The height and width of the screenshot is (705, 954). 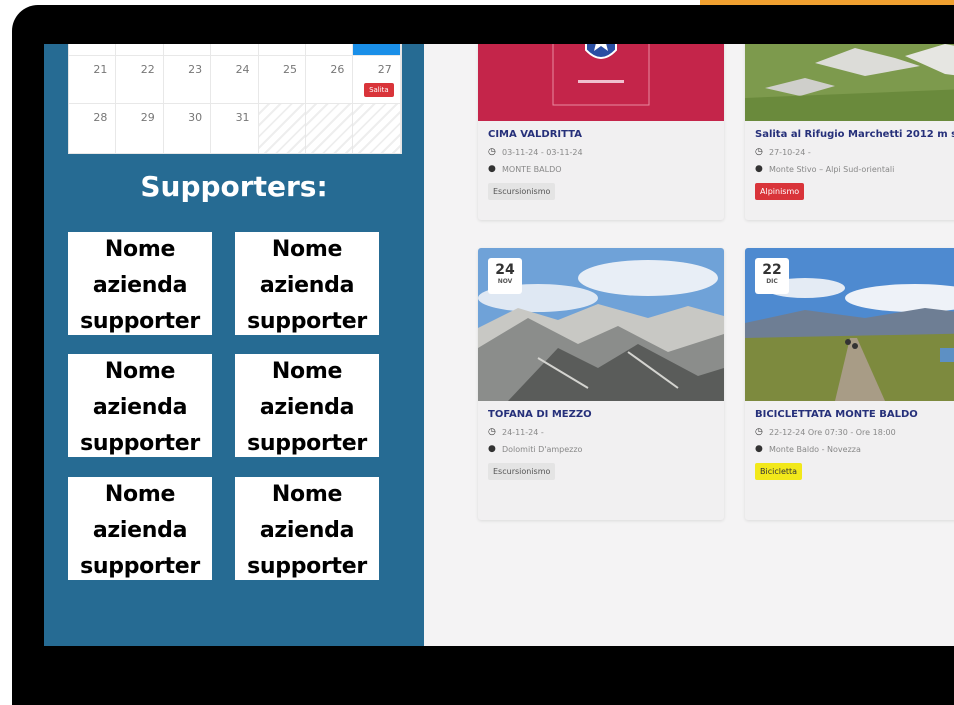 I want to click on event-location: ● Monte Baldo - Novezza, so click(x=808, y=449).